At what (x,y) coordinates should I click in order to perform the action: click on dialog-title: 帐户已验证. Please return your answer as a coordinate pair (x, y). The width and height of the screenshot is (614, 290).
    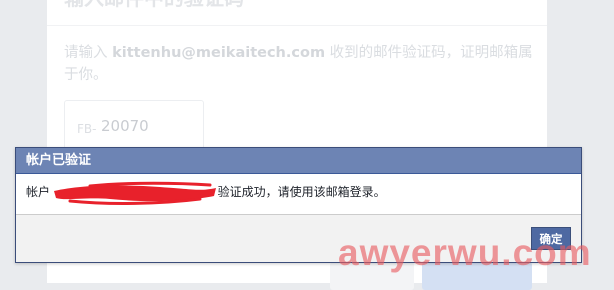
    Looking at the image, I should click on (298, 161).